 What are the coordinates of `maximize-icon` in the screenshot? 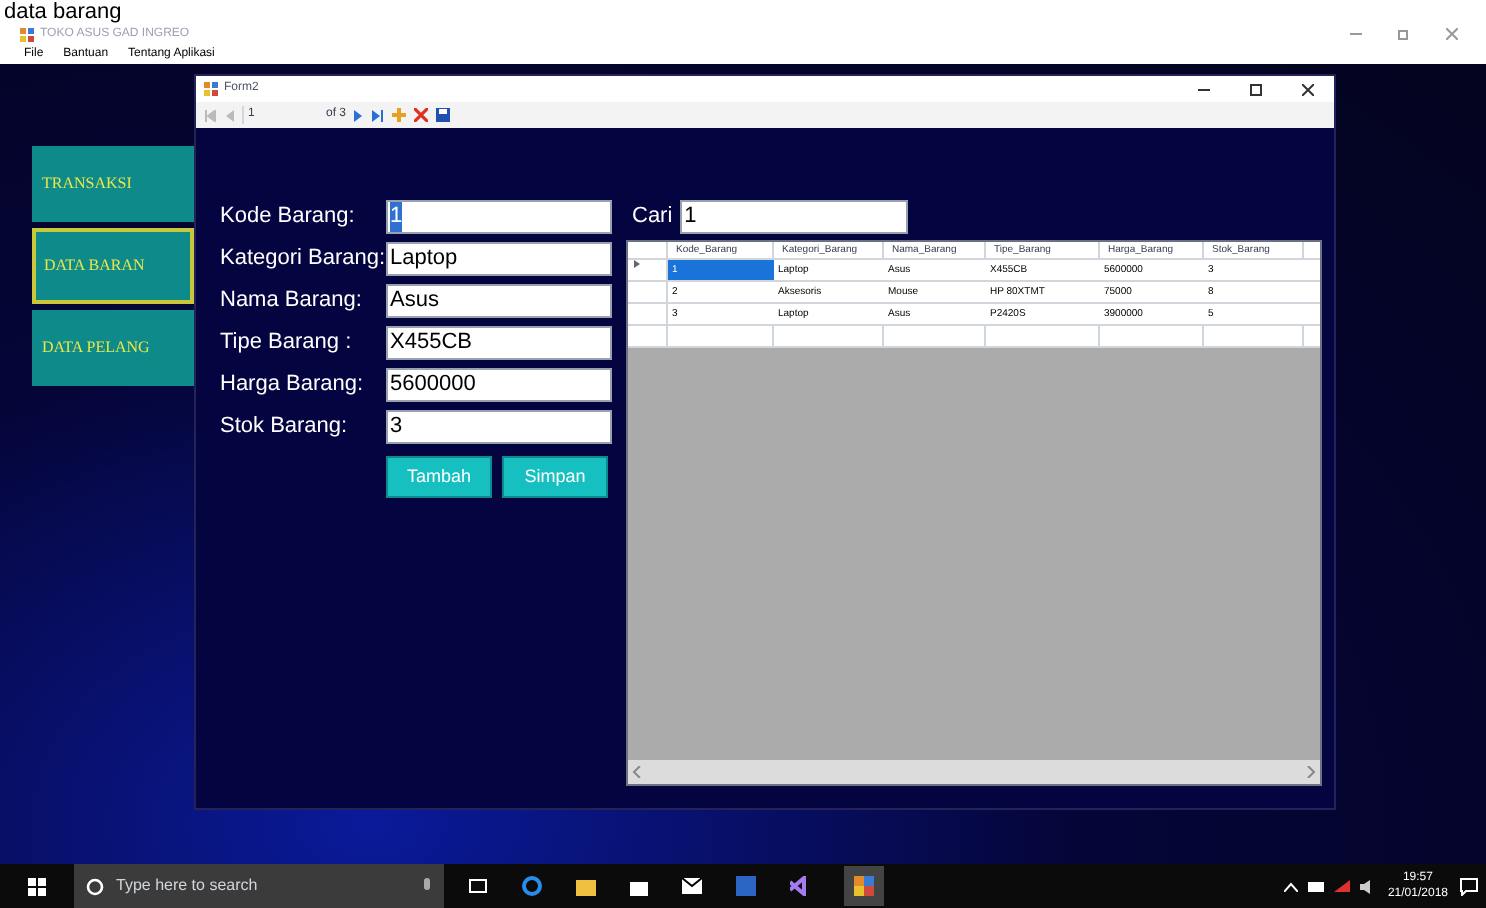 It's located at (1256, 89).